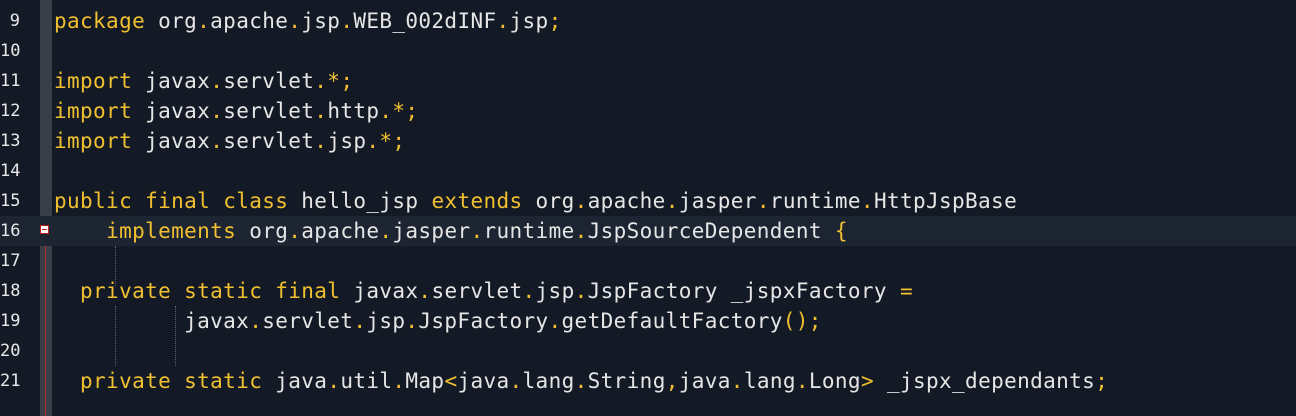 This screenshot has height=416, width=1296. Describe the element at coordinates (648, 51) in the screenshot. I see `code-line: 10` at that location.